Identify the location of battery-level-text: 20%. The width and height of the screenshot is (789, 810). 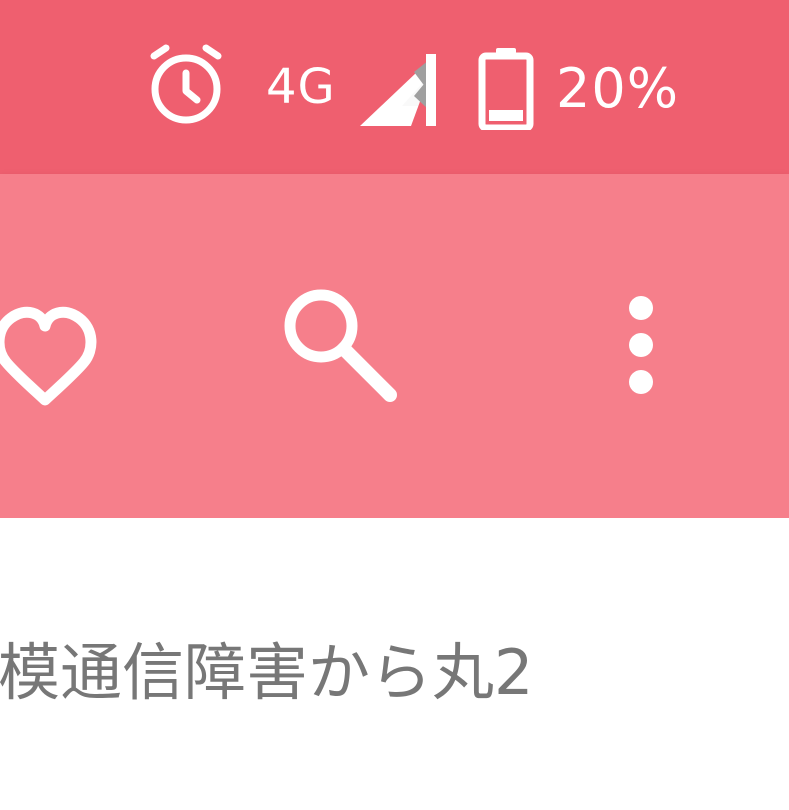
(618, 88).